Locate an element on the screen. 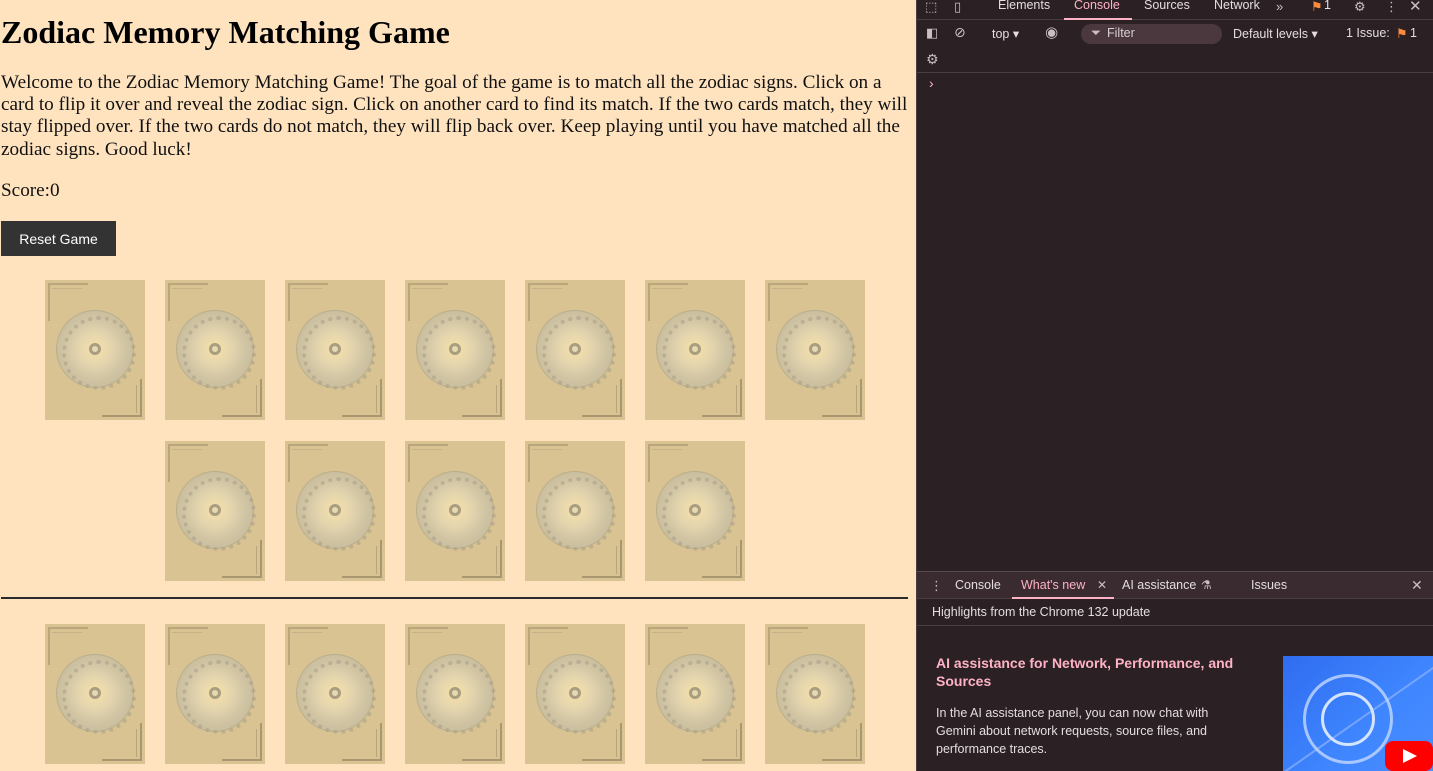 This screenshot has height=771, width=1433. page-title: Zodiac Memory Matching Game is located at coordinates (225, 32).